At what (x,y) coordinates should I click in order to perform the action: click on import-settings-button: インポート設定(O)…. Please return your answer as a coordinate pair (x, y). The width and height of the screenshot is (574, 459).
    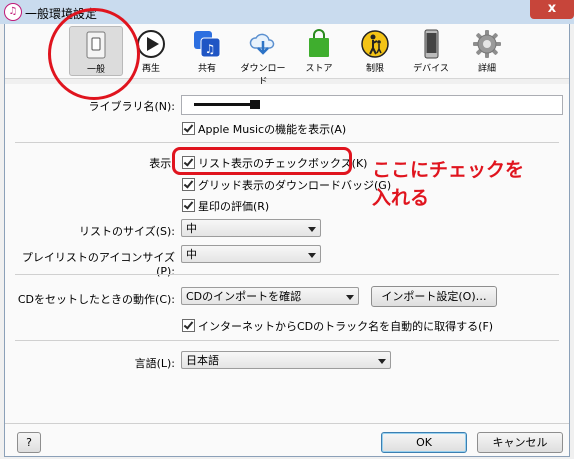
    Looking at the image, I should click on (434, 296).